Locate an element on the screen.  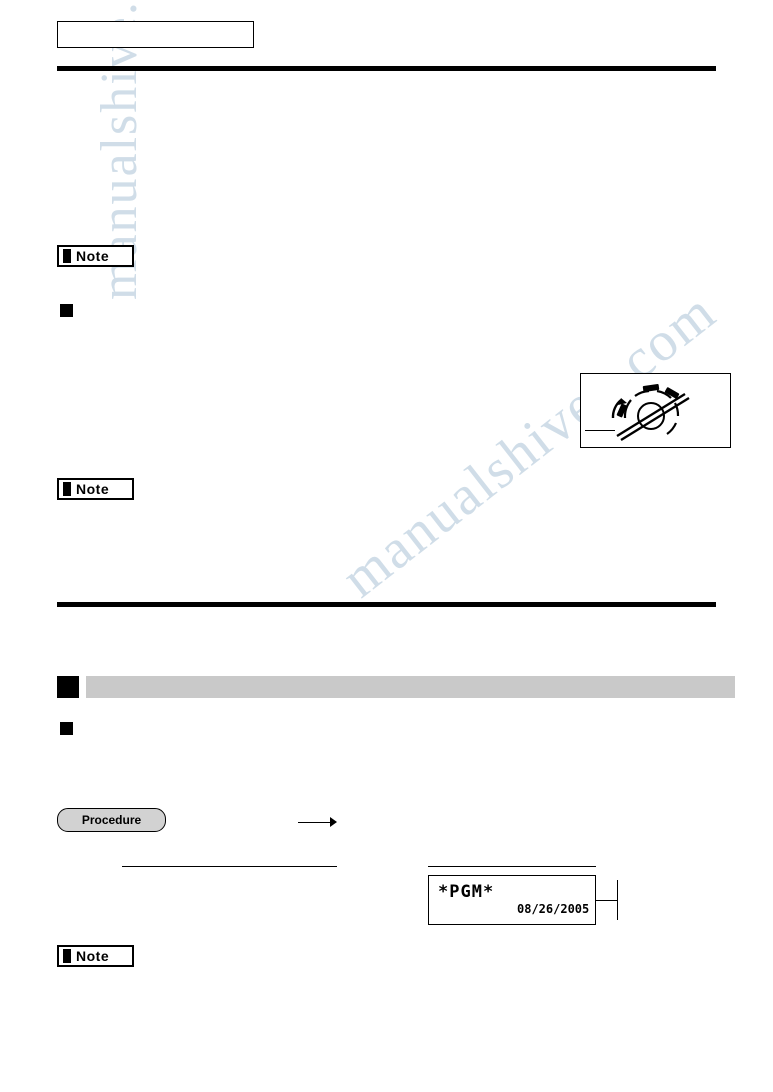
register-display-figure: *PGM* 08/26/2005 is located at coordinates (512, 900).